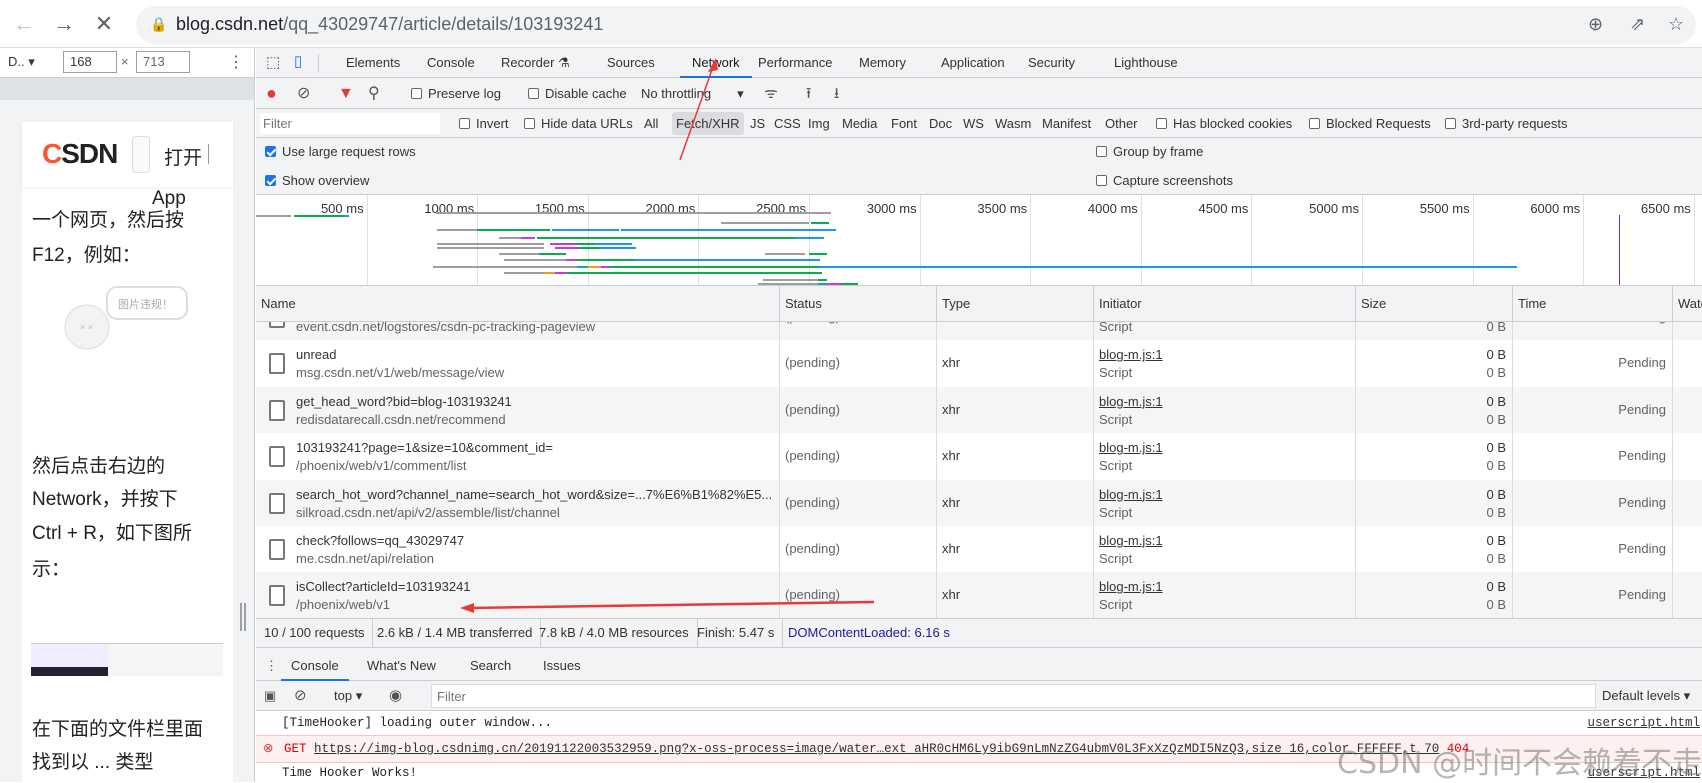 This screenshot has width=1702, height=783. Describe the element at coordinates (374, 93) in the screenshot. I see `search-icon: ⚲` at that location.